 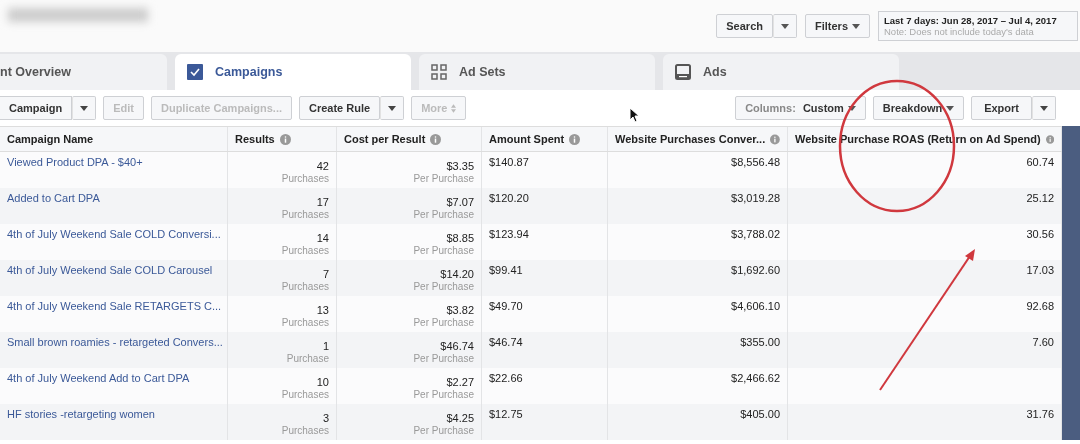 I want to click on roas-value: 60.74, so click(x=1040, y=162).